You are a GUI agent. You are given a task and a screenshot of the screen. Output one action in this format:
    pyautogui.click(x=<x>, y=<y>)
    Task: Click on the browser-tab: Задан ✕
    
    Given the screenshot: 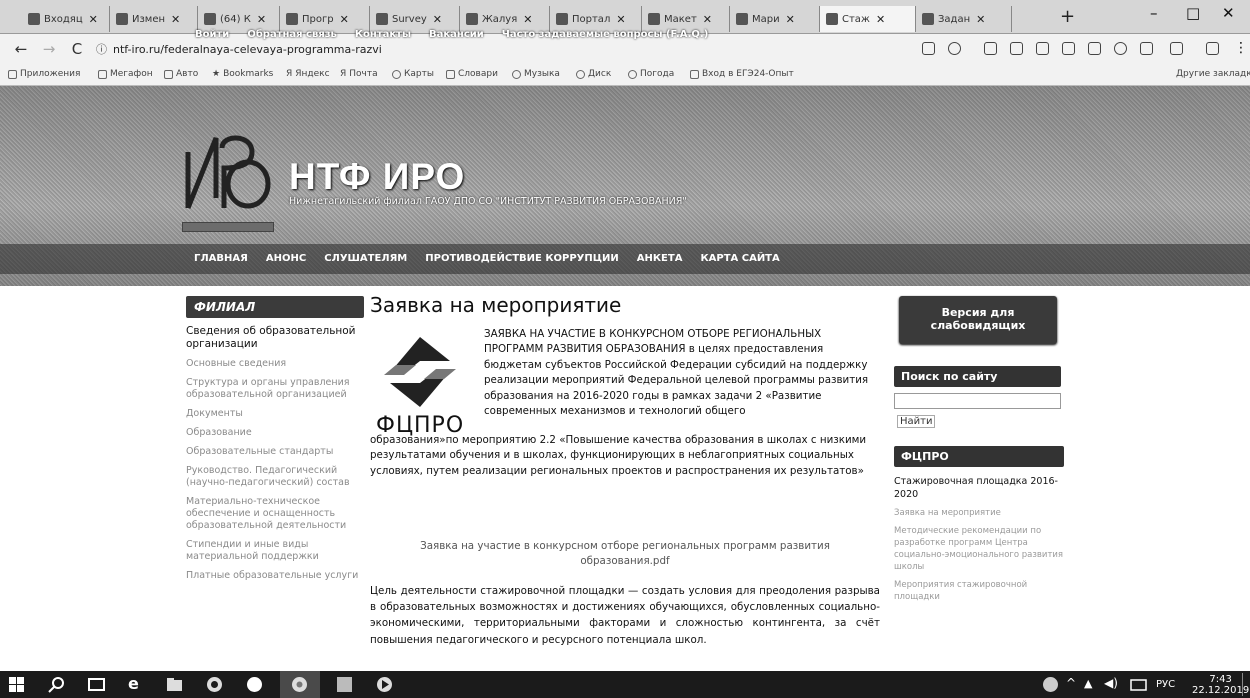 What is the action you would take?
    pyautogui.click(x=964, y=19)
    